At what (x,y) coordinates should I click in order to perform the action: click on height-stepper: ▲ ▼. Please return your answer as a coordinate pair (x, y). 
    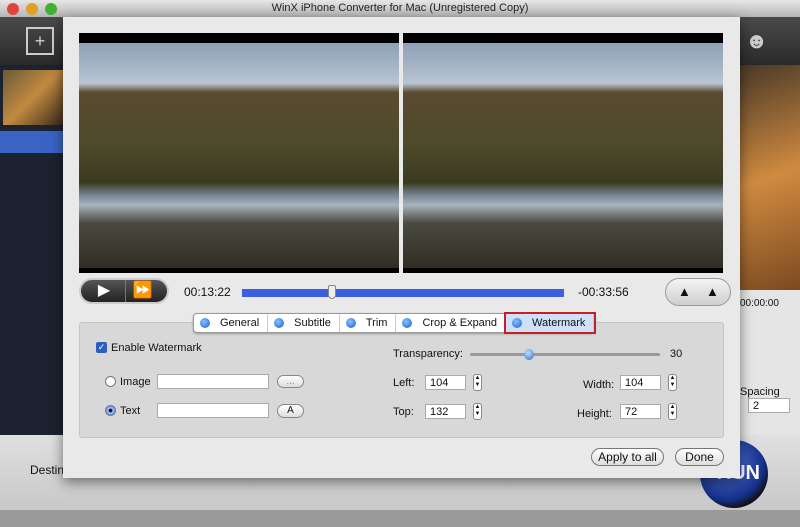
    Looking at the image, I should click on (672, 411).